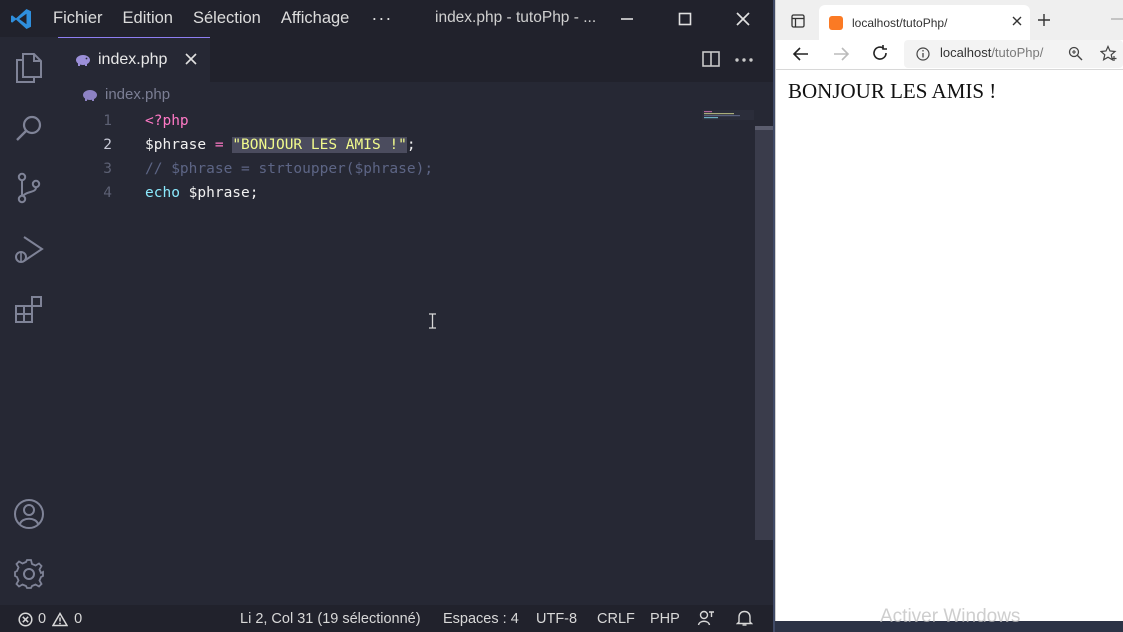 Image resolution: width=1123 pixels, height=632 pixels. I want to click on zoom-icon, so click(1075, 53).